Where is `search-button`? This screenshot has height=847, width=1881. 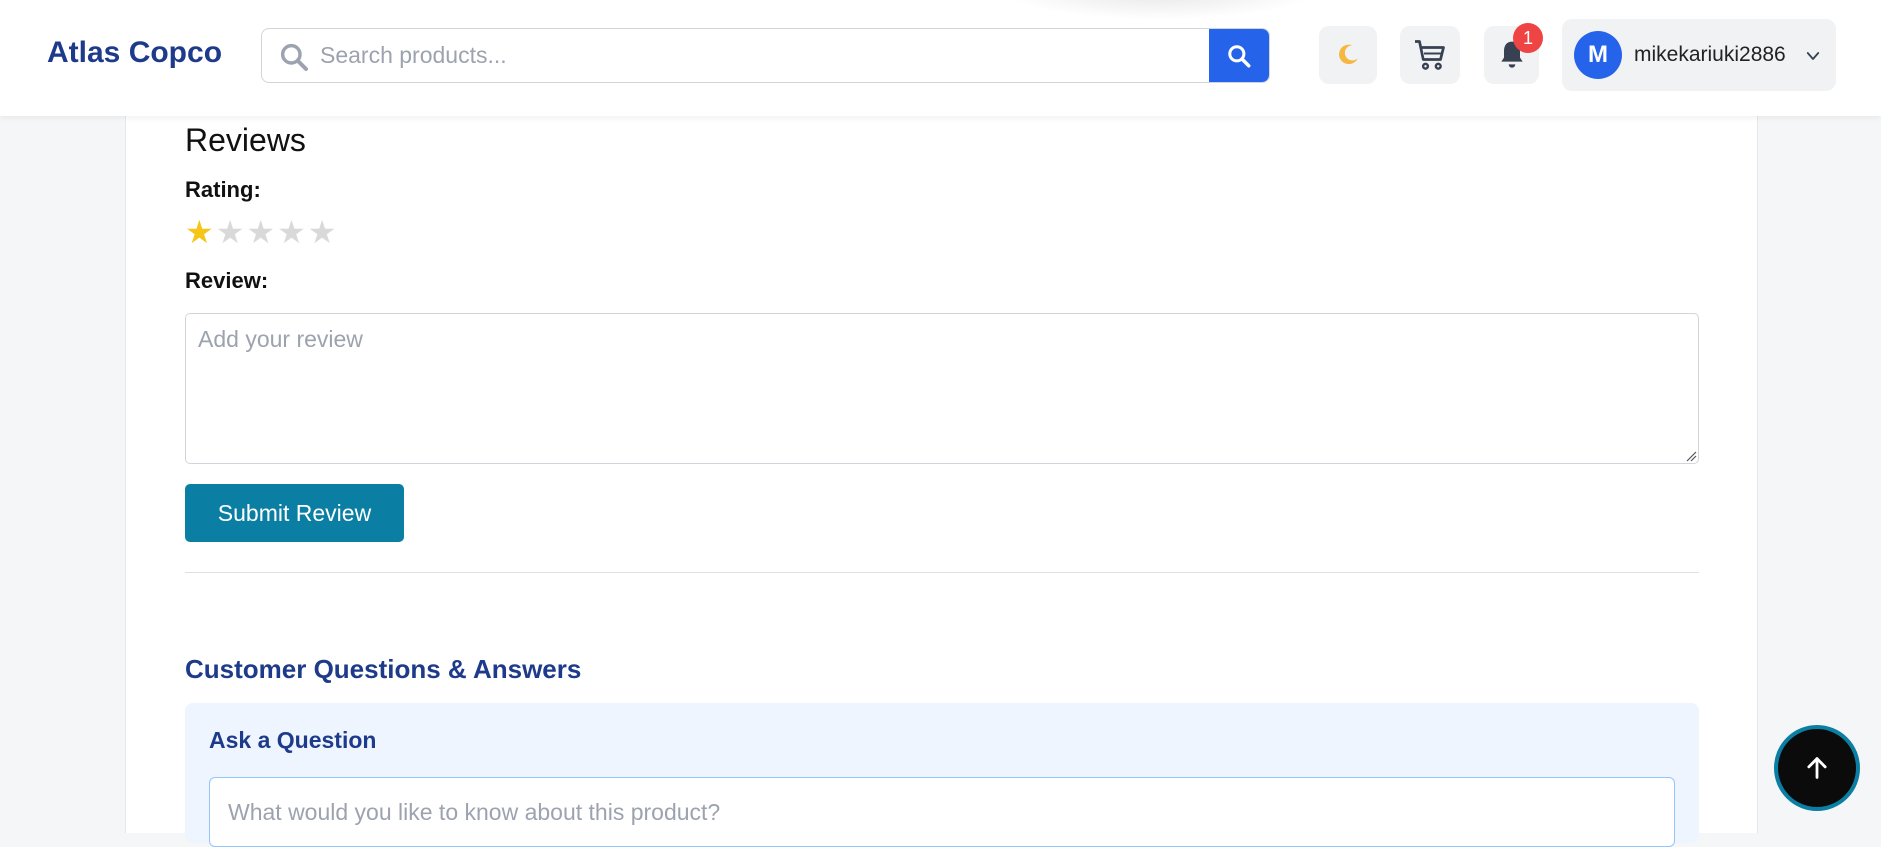 search-button is located at coordinates (1239, 55).